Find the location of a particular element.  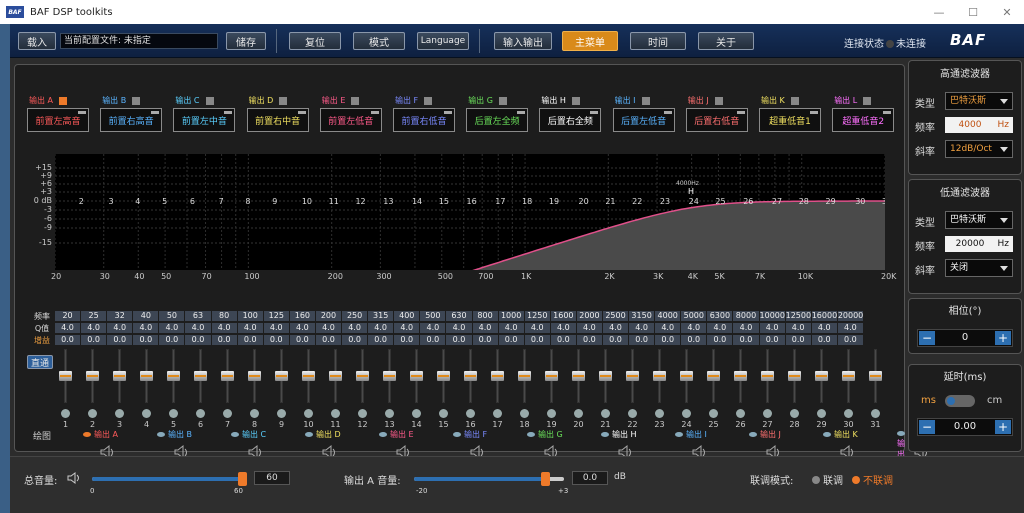

eq-cell: 800 is located at coordinates (485, 316).